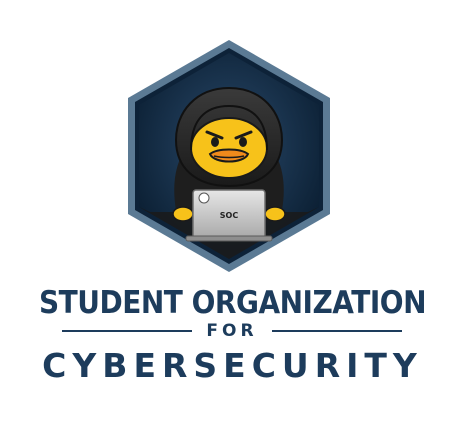  Describe the element at coordinates (229, 238) in the screenshot. I see `laptop-base` at that location.